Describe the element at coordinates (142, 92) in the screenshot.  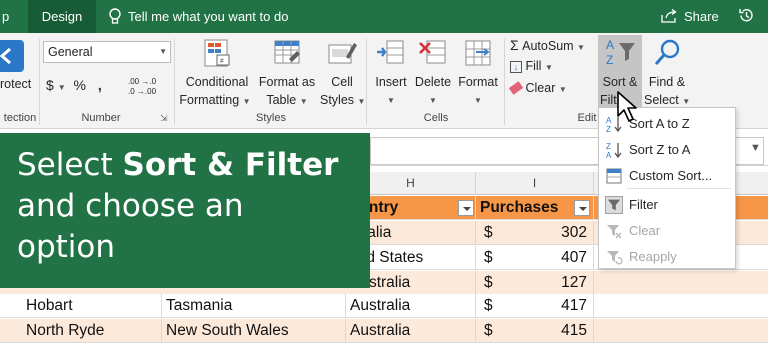
I see `decrease-decimal-button: .0 →.00` at that location.